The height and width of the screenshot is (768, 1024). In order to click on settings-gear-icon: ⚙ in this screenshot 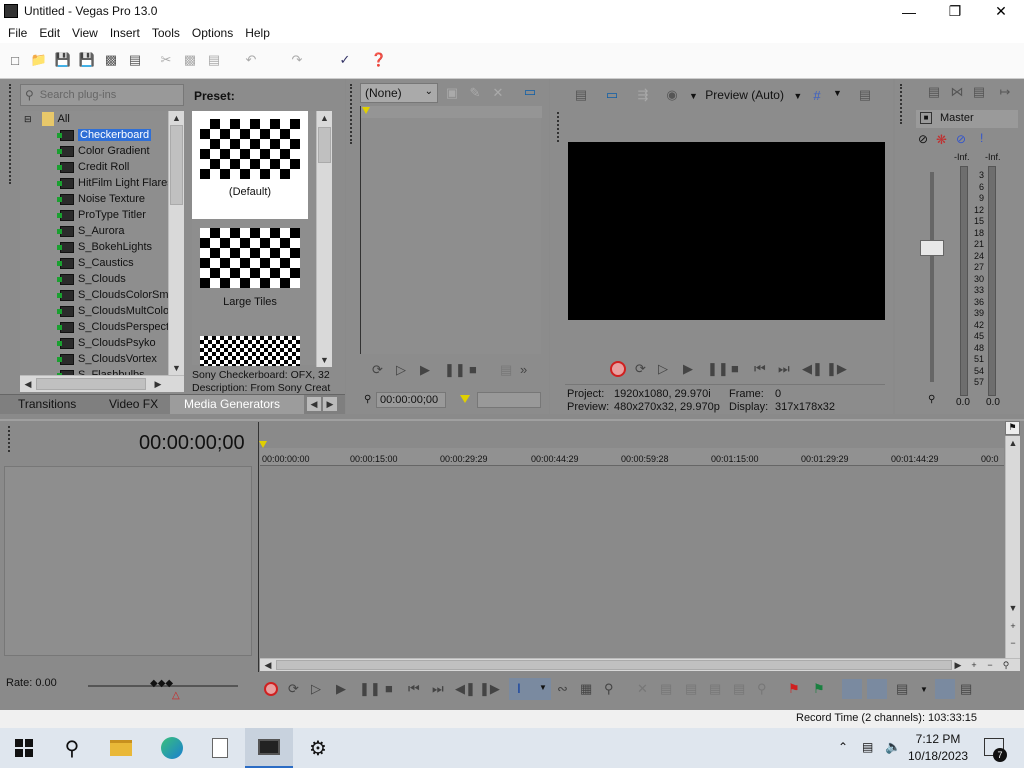, I will do `click(318, 748)`.